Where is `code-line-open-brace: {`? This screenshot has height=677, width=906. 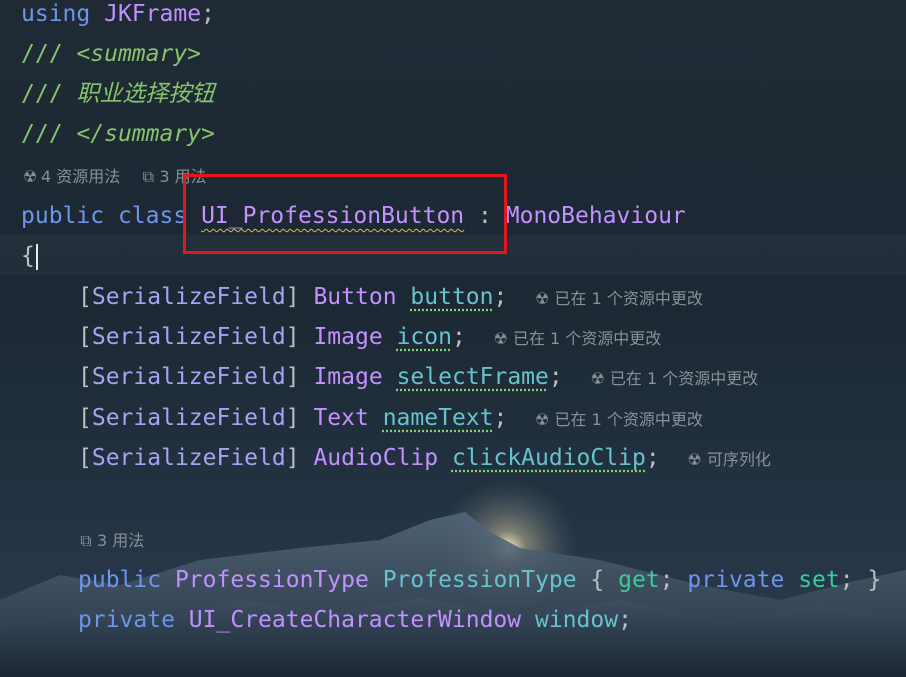
code-line-open-brace: { is located at coordinates (29, 256).